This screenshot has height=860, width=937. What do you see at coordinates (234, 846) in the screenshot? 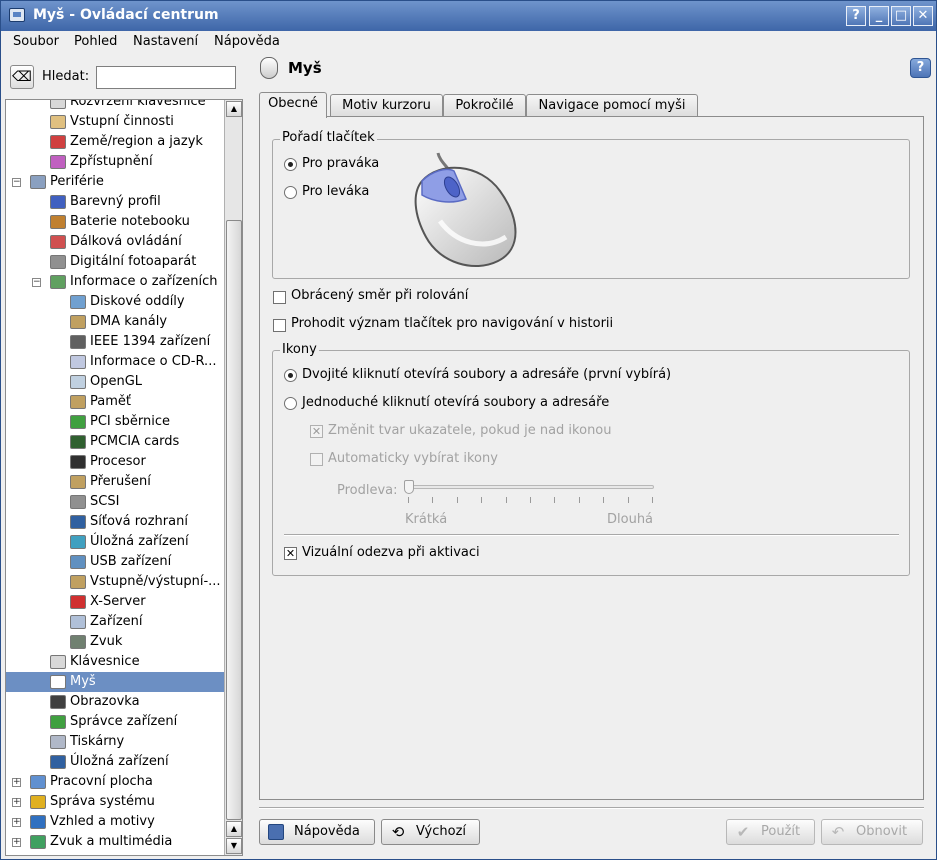
I see `scroll-down-button: ▼` at bounding box center [234, 846].